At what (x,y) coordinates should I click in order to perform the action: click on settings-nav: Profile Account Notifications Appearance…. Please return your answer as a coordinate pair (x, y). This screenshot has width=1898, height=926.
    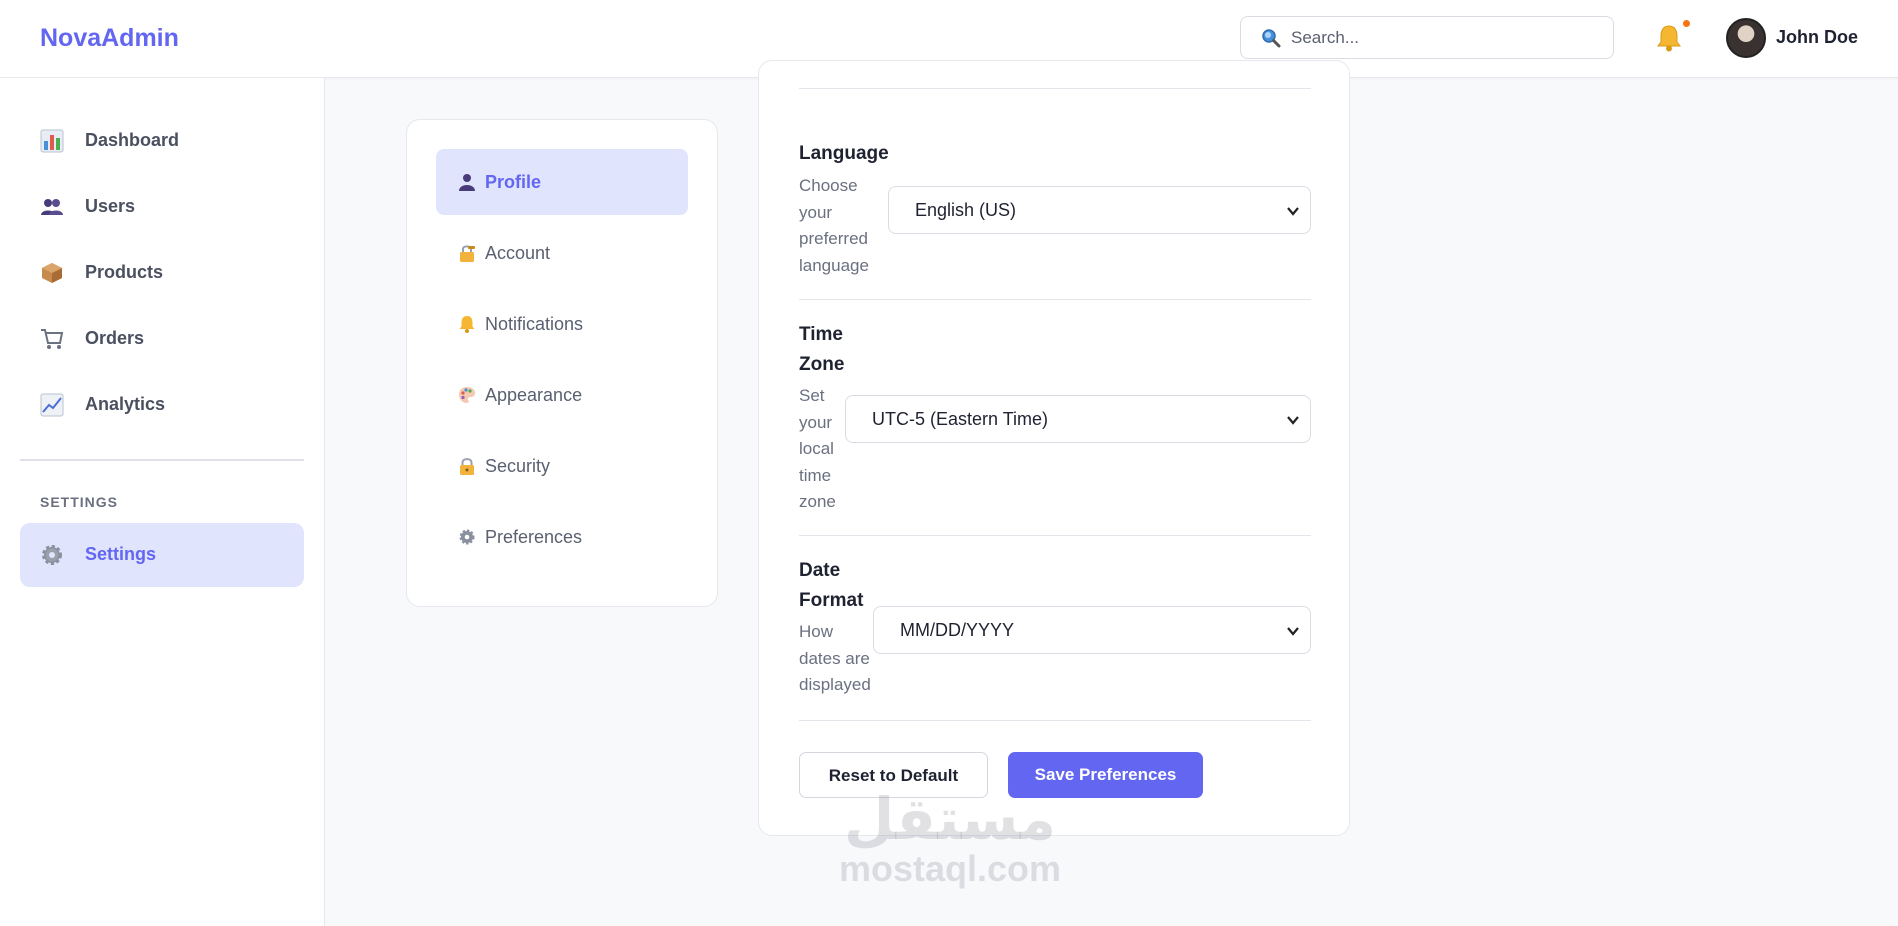
    Looking at the image, I should click on (562, 363).